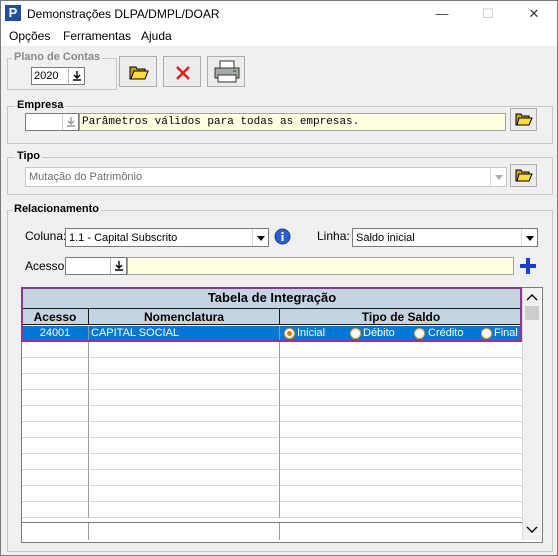  Describe the element at coordinates (272, 531) in the screenshot. I see `table-footer` at that location.